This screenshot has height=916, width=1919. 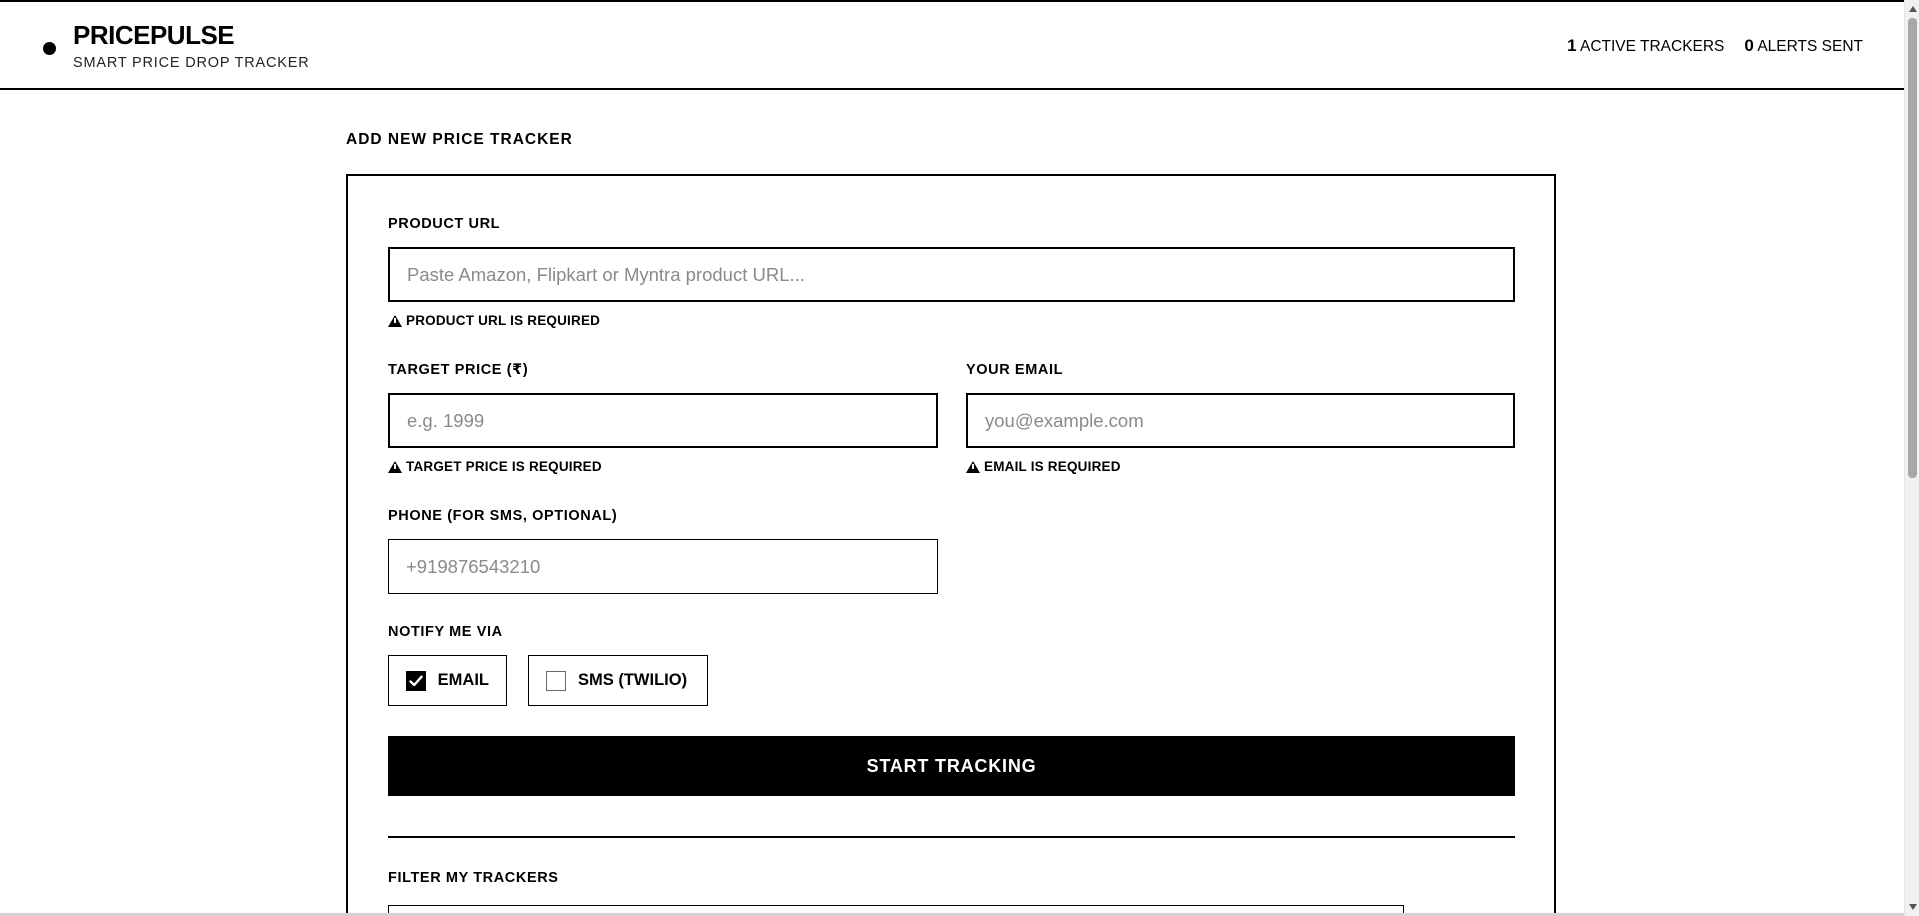 I want to click on notify-label: NOTIFY ME VIA, so click(x=445, y=632).